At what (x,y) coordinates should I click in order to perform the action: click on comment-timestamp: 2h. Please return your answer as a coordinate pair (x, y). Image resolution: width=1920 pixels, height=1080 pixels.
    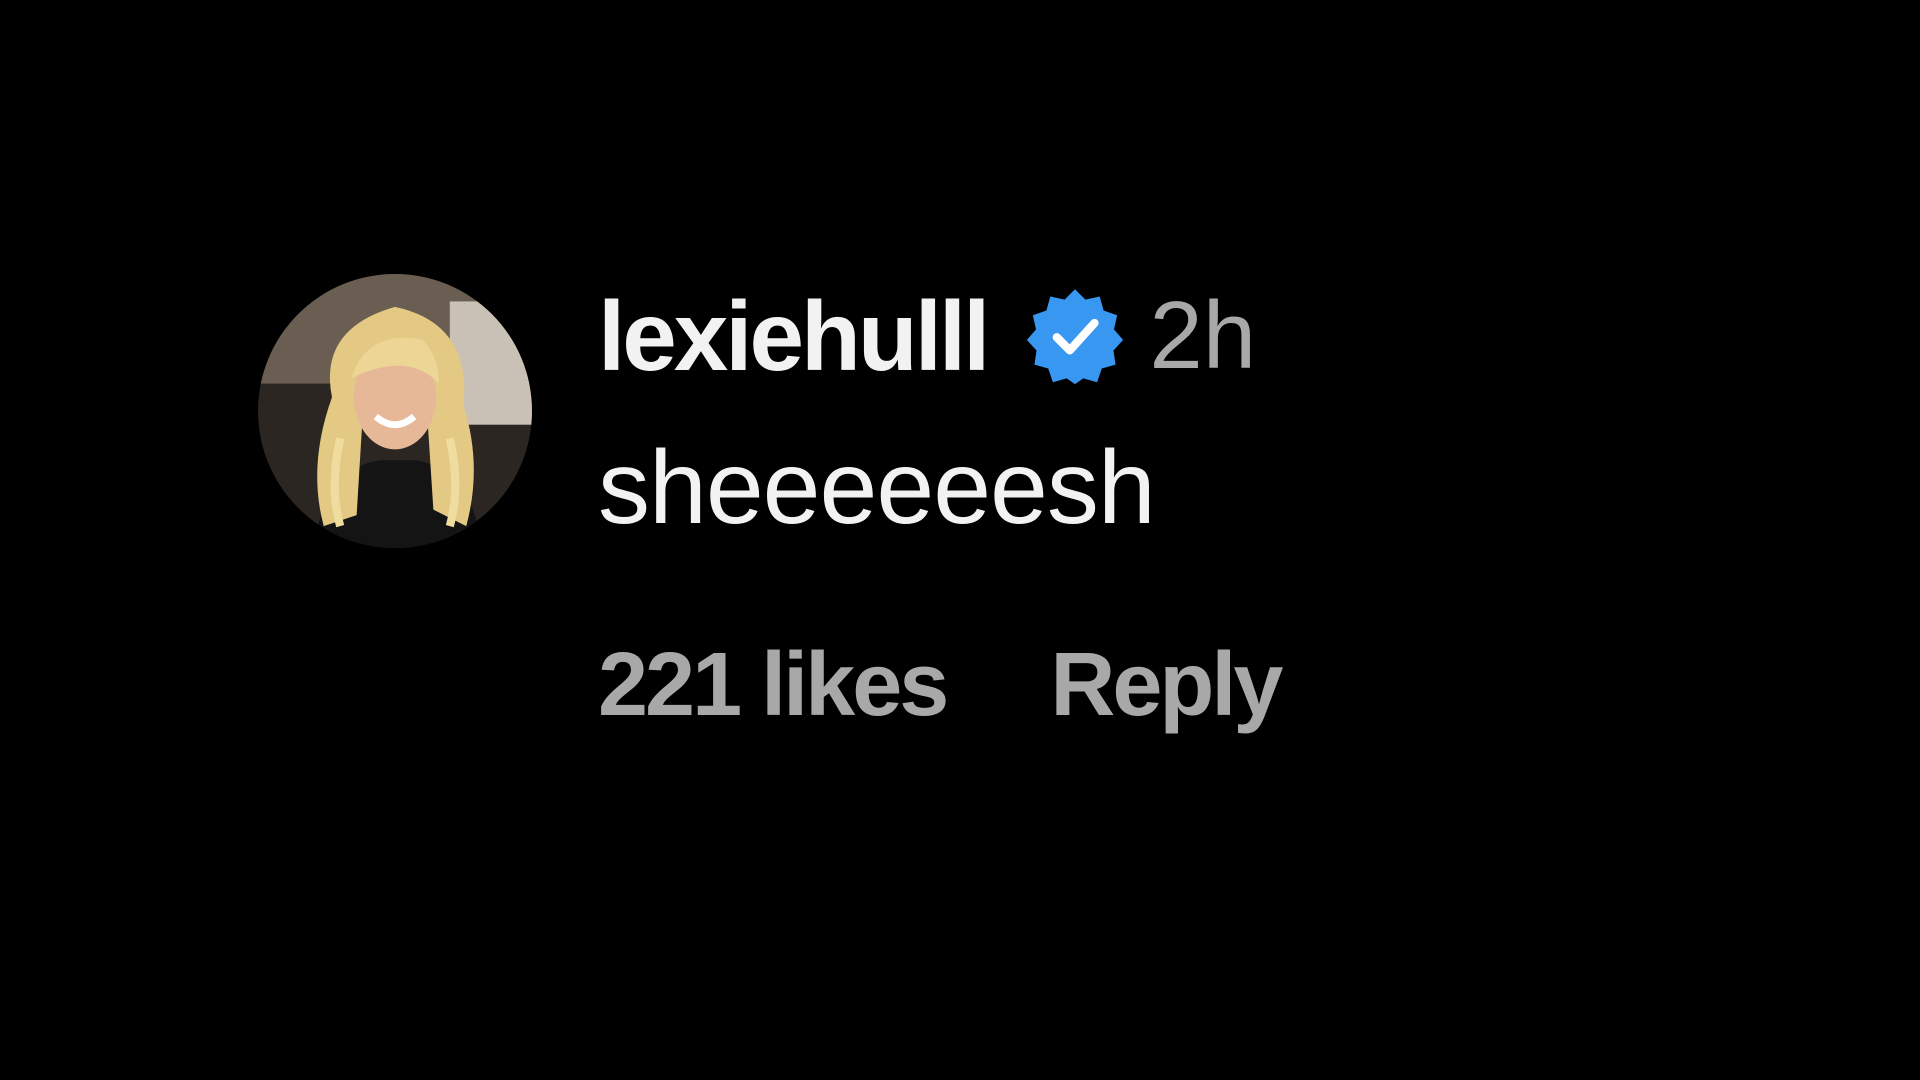
    Looking at the image, I should click on (1203, 335).